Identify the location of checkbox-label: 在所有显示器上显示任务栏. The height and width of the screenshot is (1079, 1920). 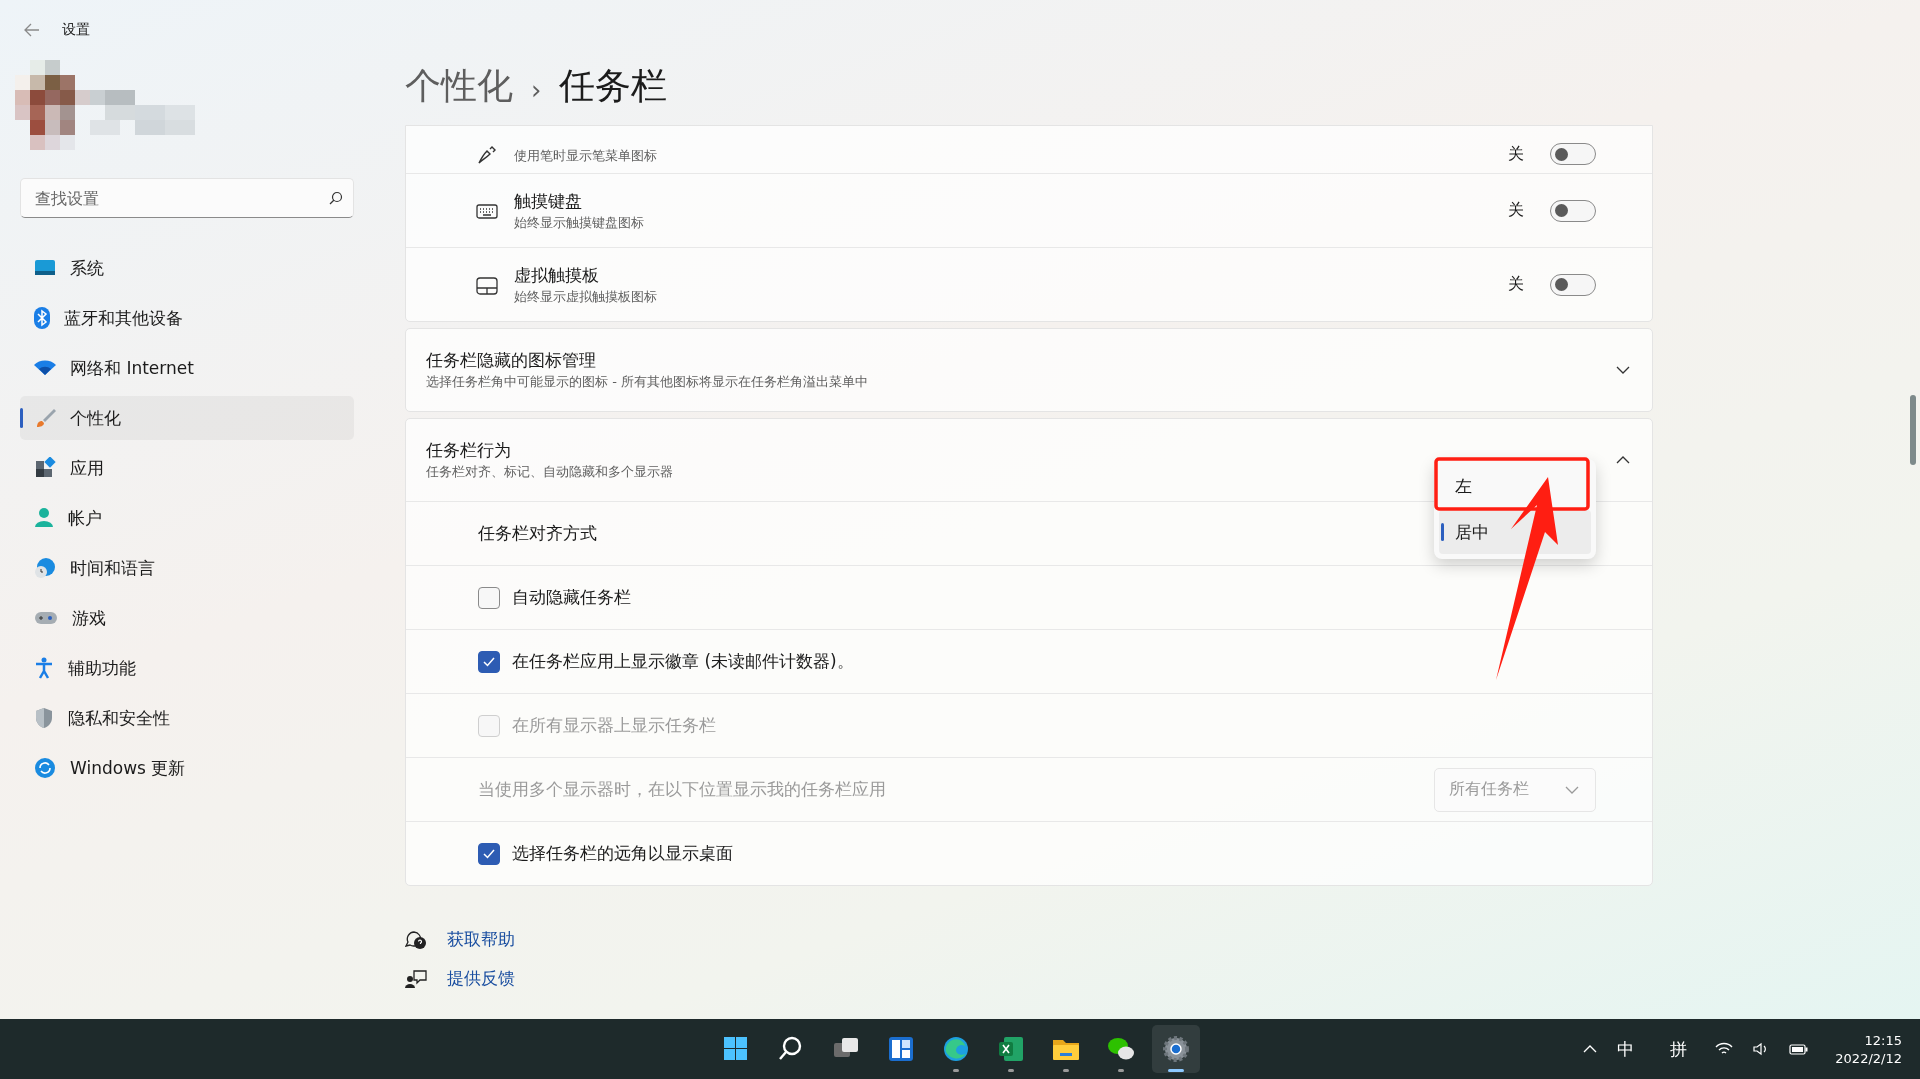
(614, 725).